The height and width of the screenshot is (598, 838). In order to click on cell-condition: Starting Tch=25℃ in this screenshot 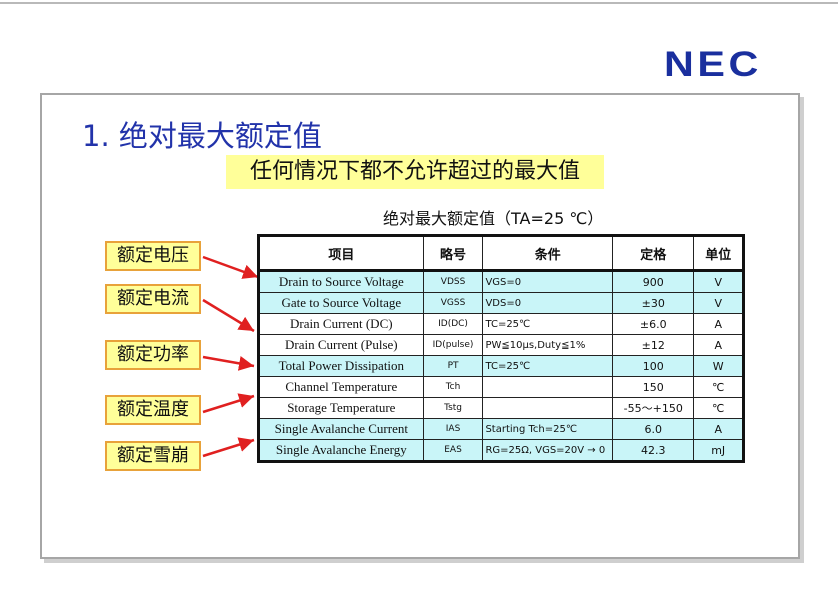, I will do `click(548, 429)`.